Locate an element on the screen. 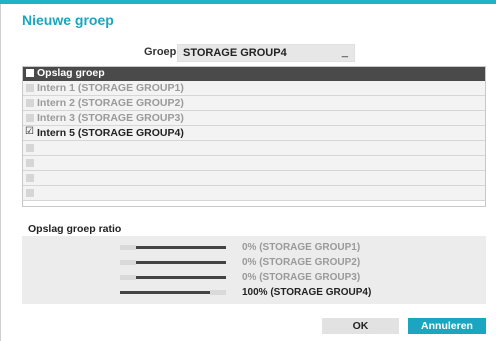 This screenshot has width=496, height=341. ratio-label: 0% (STORAGE GROUP1) is located at coordinates (301, 247).